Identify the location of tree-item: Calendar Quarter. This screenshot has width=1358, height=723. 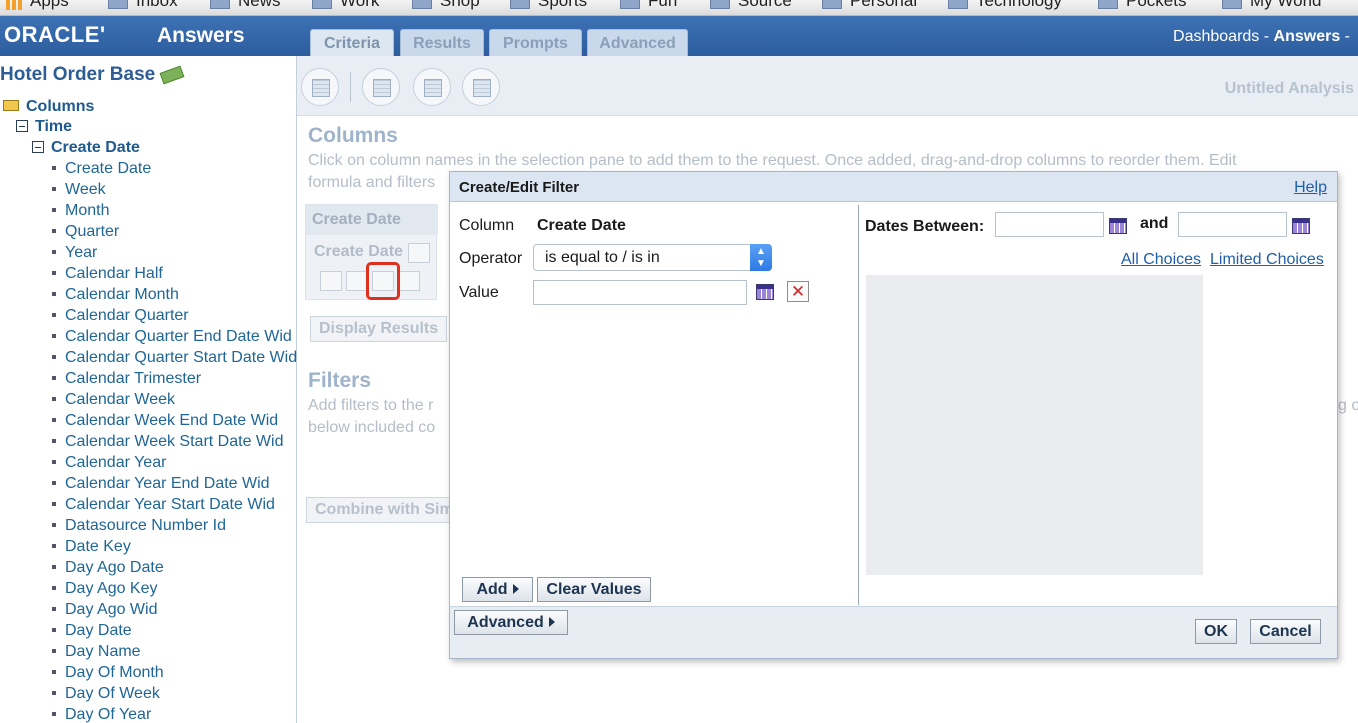
(120, 316).